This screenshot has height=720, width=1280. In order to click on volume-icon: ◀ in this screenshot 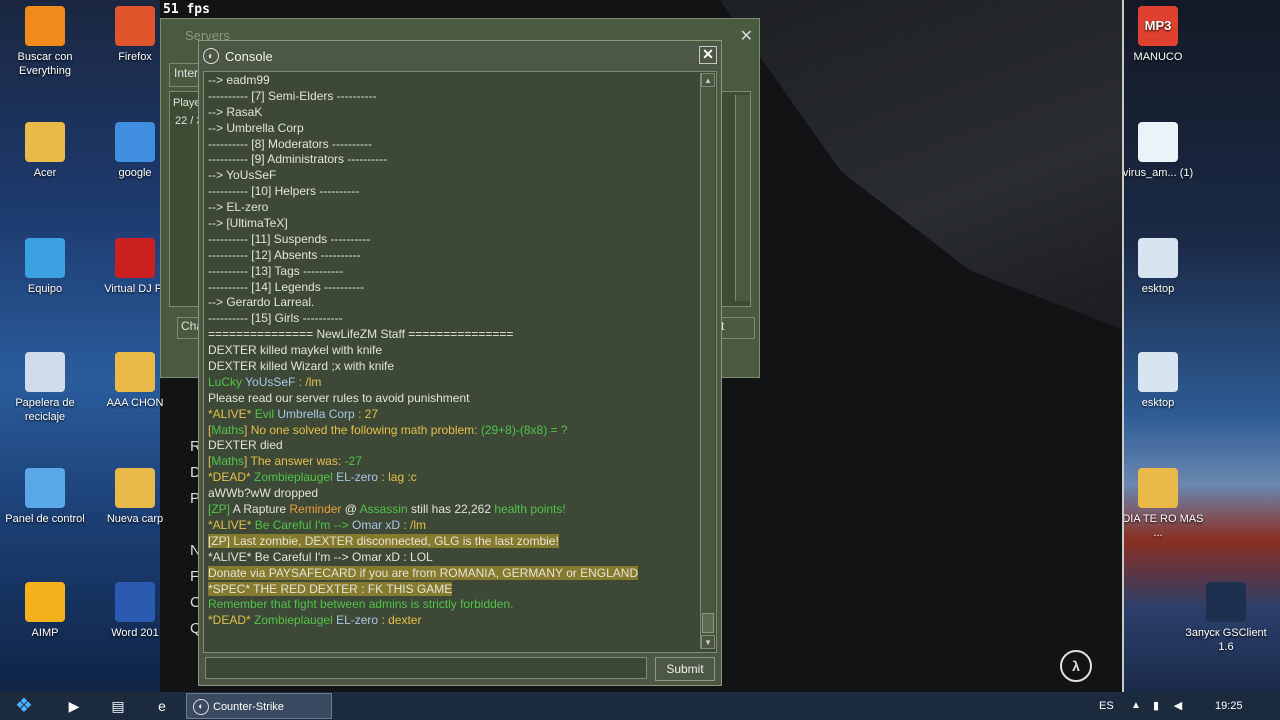, I will do `click(1178, 706)`.